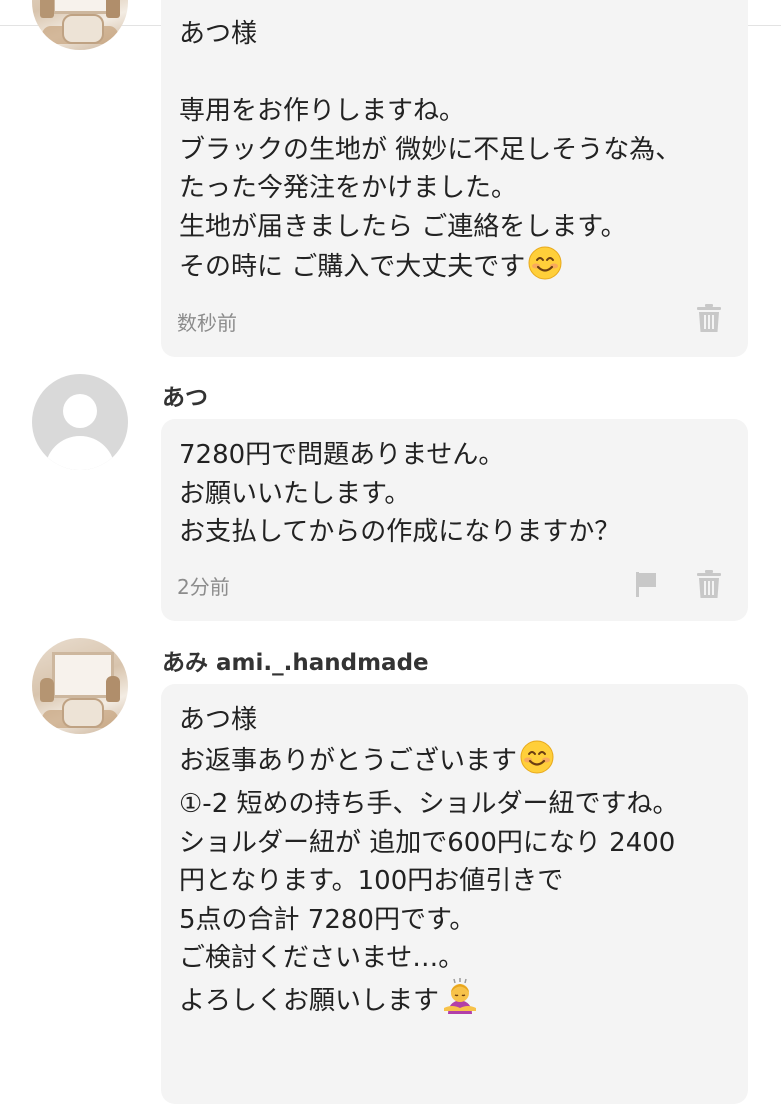  I want to click on message-timestamp: 数秒前, so click(207, 323).